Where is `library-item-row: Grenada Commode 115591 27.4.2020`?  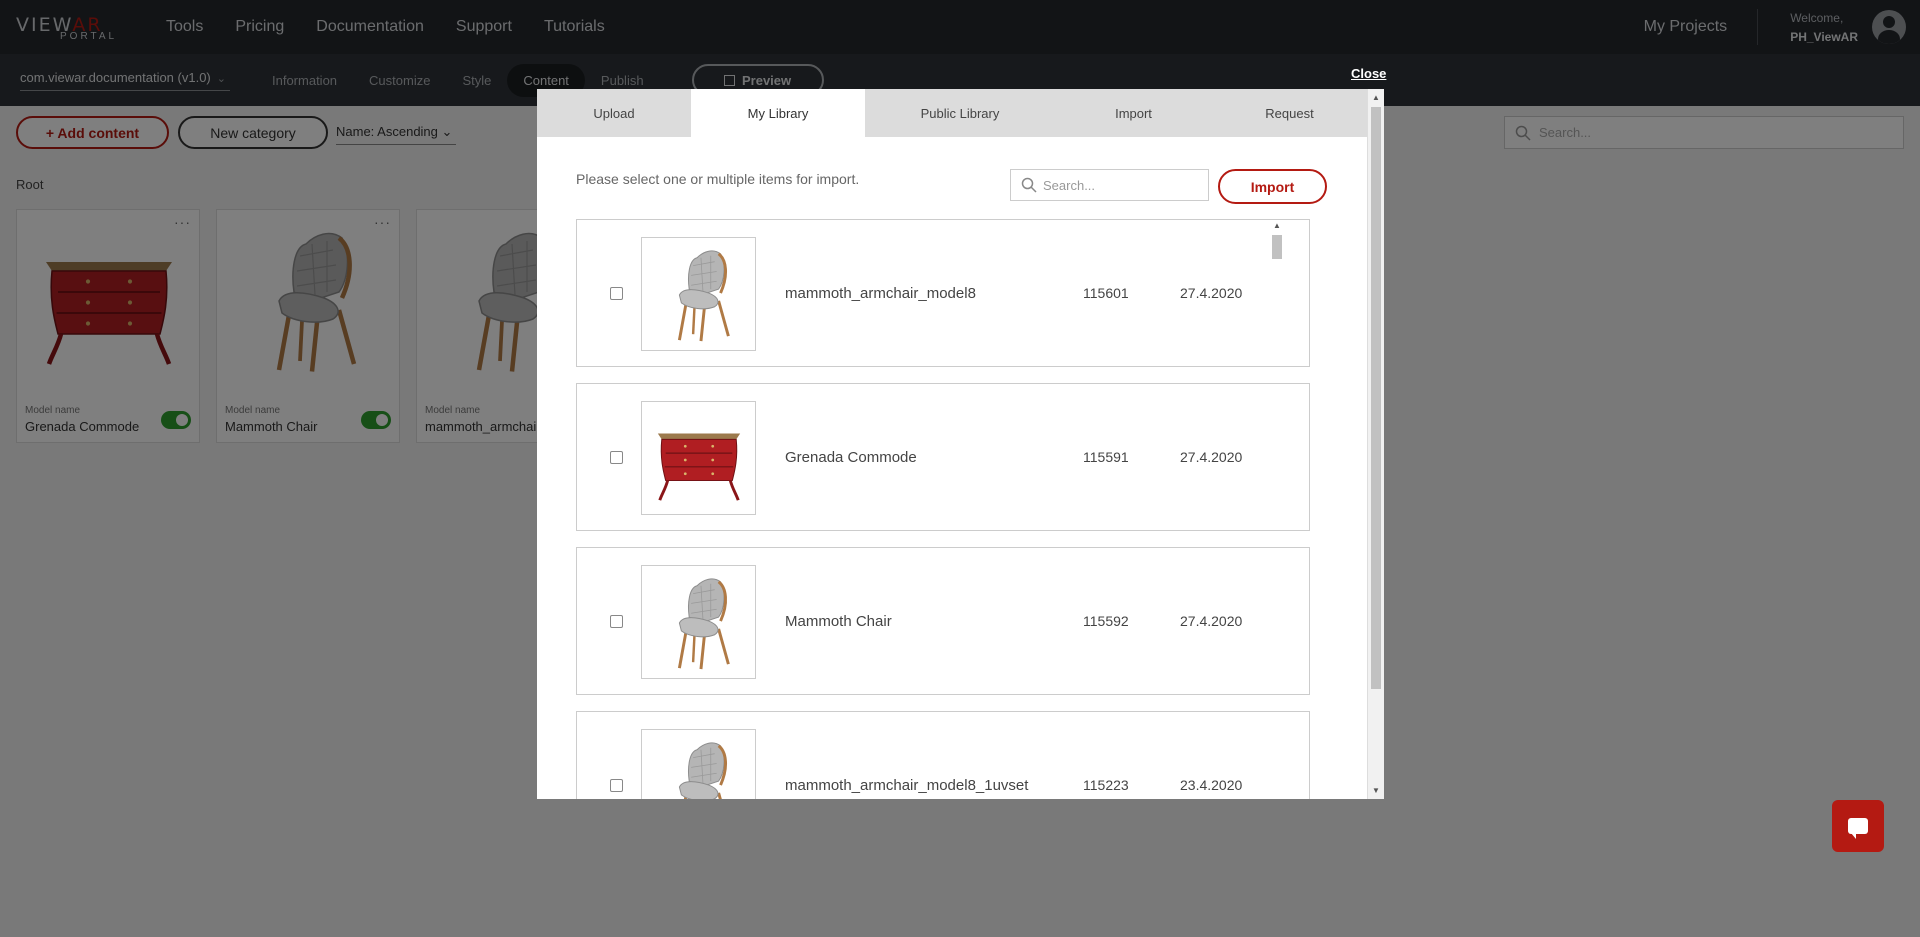 library-item-row: Grenada Commode 115591 27.4.2020 is located at coordinates (943, 457).